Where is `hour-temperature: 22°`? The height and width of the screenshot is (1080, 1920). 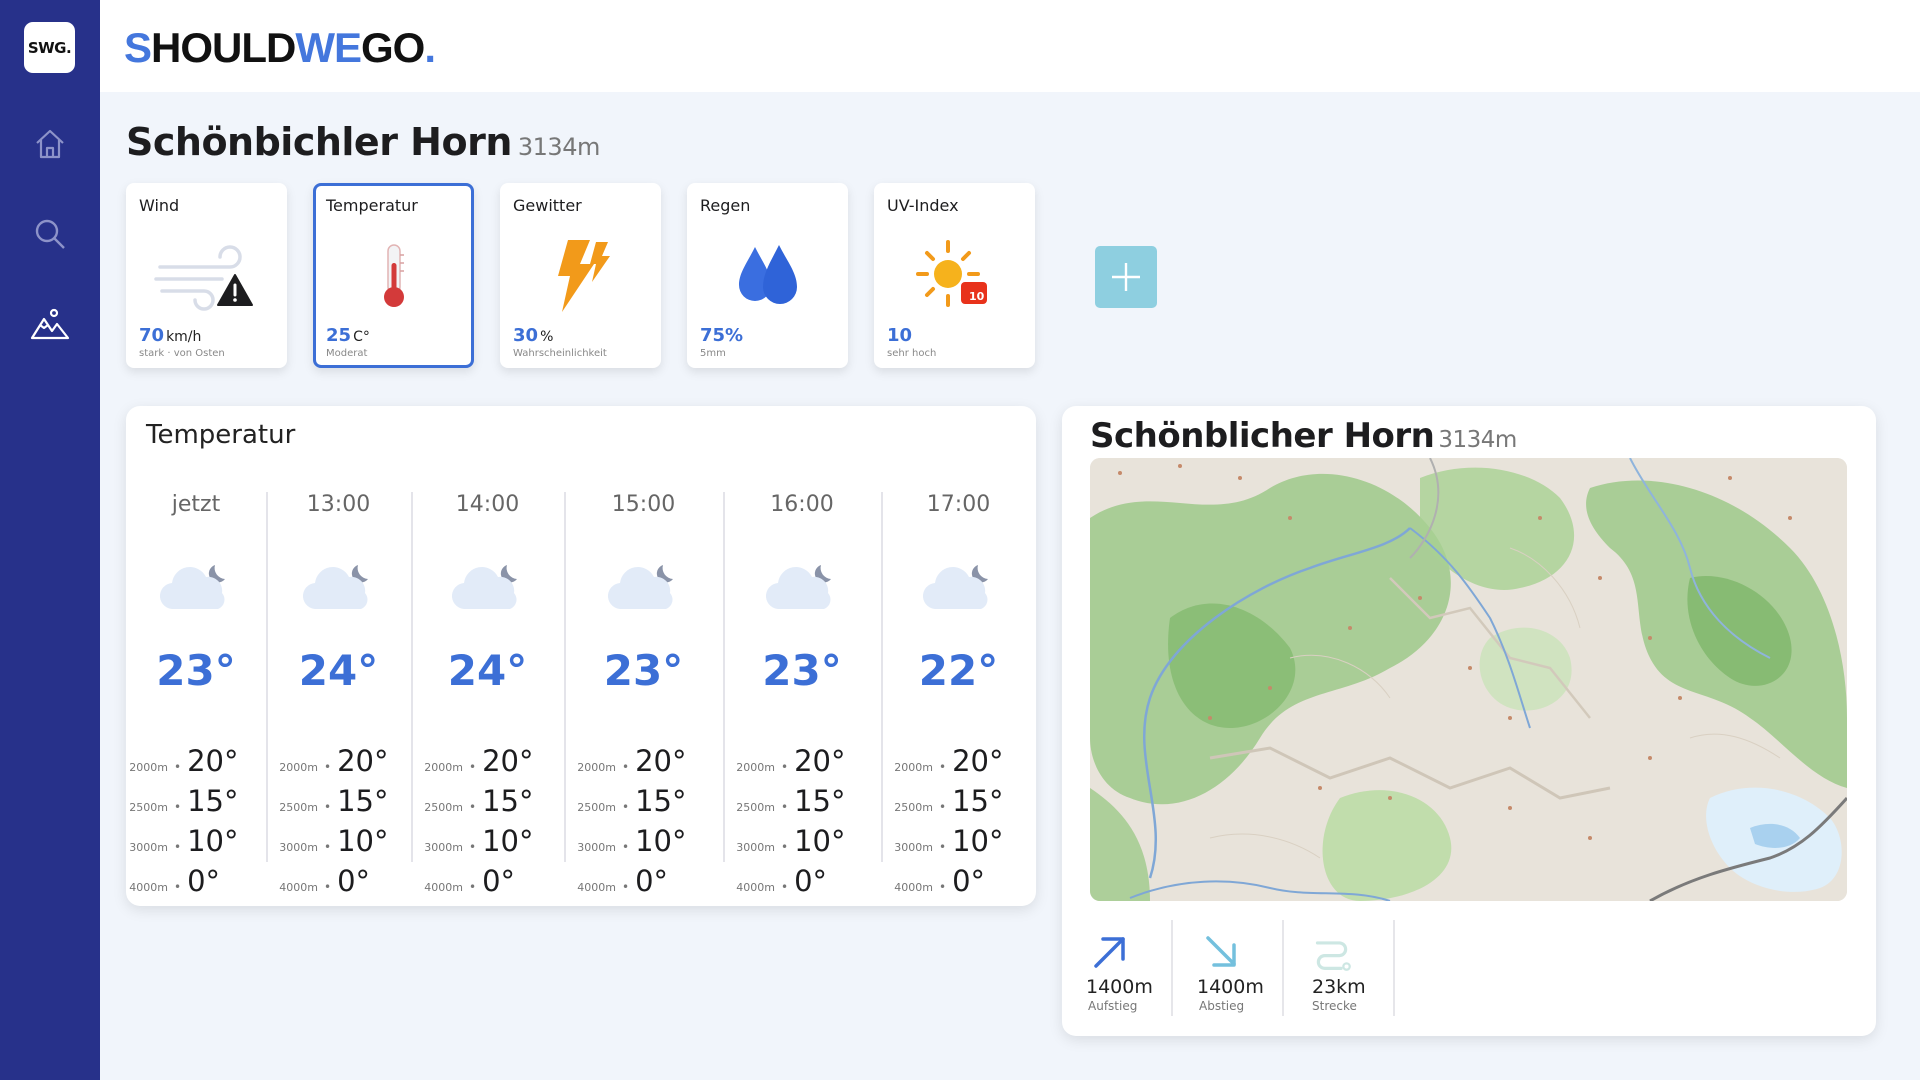 hour-temperature: 22° is located at coordinates (958, 670).